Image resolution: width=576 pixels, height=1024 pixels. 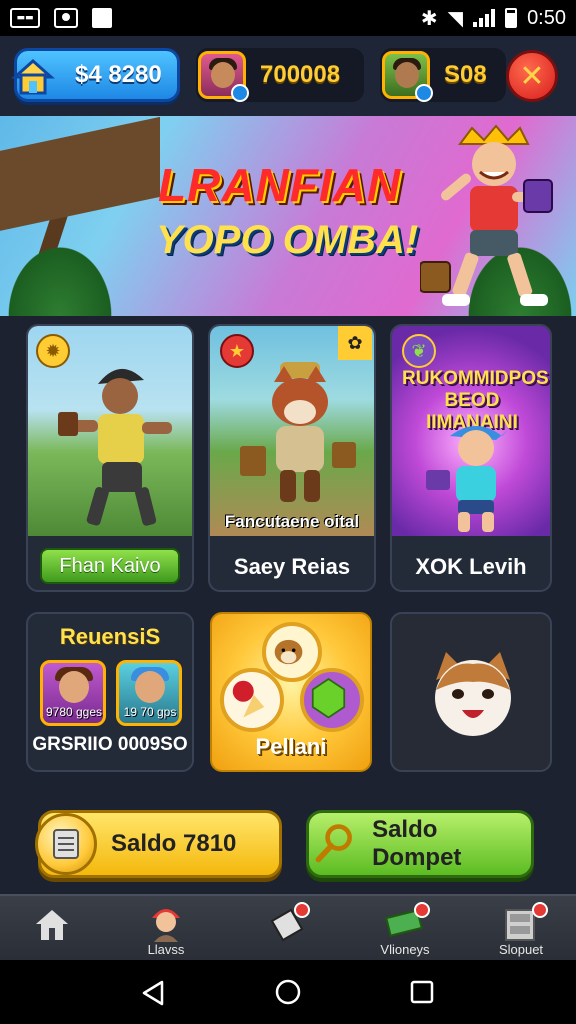 What do you see at coordinates (467, 479) in the screenshot?
I see `kid-character-icon` at bounding box center [467, 479].